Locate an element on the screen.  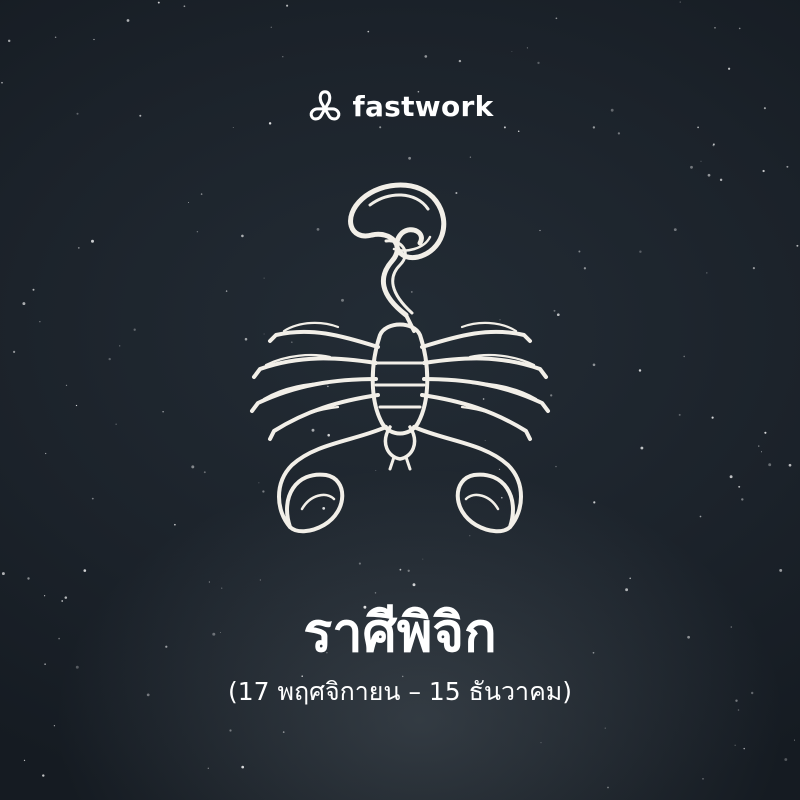
left-legs is located at coordinates (315, 381).